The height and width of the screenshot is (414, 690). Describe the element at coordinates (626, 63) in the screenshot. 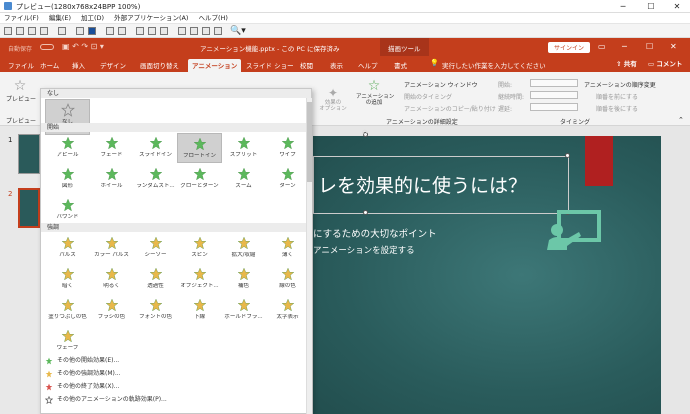

I see `share-button: ⇧ 共有` at that location.